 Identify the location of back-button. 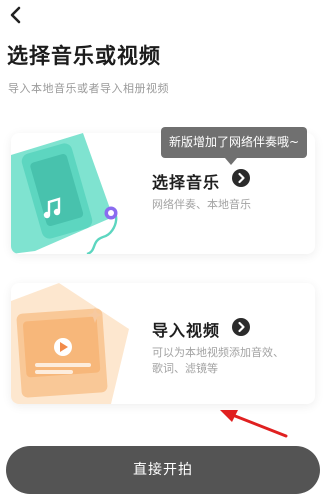
(16, 15).